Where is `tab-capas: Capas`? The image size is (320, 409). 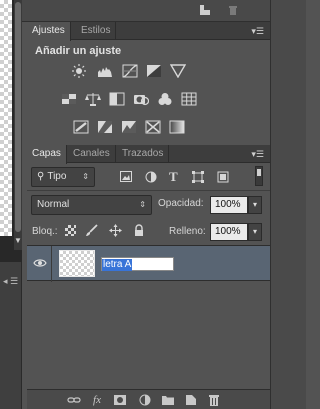
tab-capas: Capas is located at coordinates (47, 154).